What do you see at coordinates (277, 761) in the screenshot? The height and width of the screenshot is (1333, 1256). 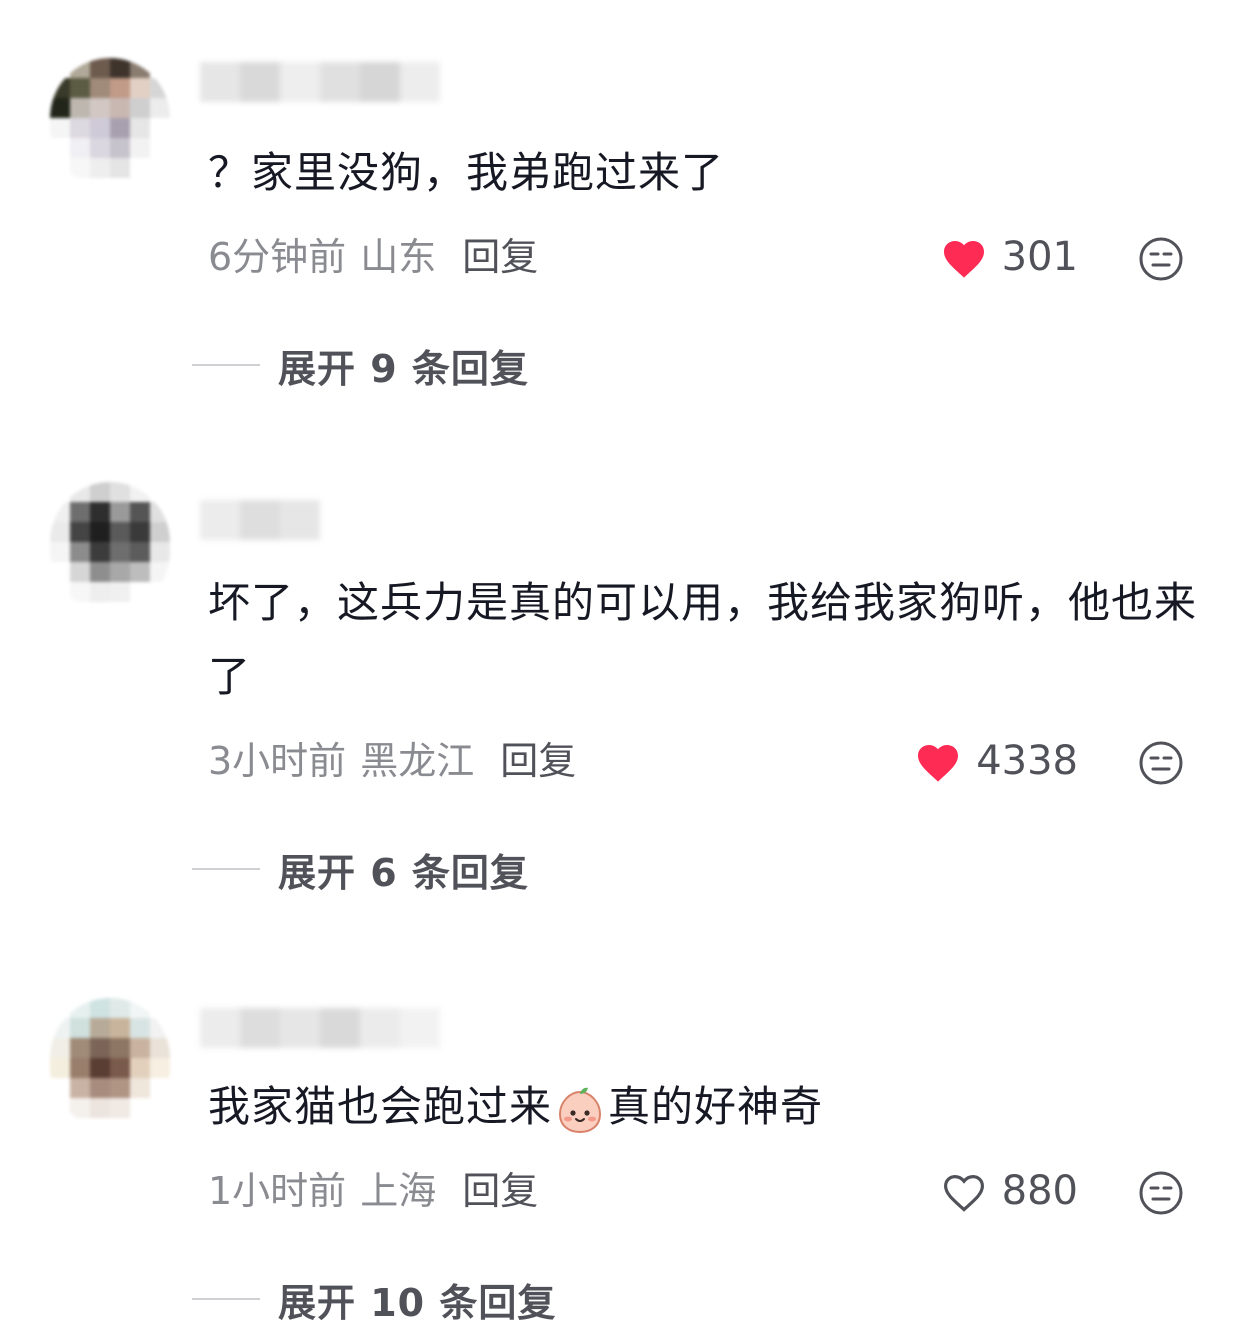 I see `comment-time: 3小时前` at bounding box center [277, 761].